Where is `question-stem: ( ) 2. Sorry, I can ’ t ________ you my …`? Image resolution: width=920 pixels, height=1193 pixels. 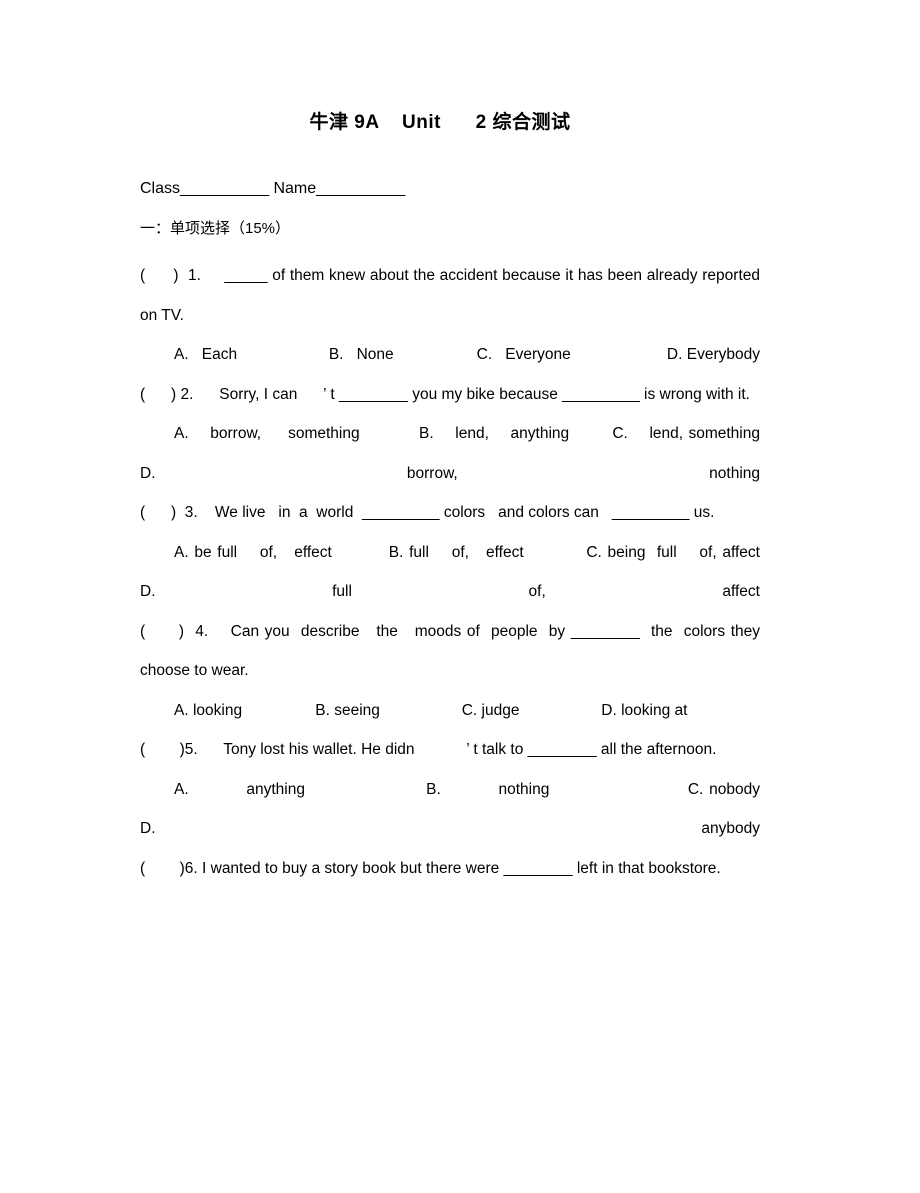
question-stem: ( ) 2. Sorry, I can ’ t ________ you my … is located at coordinates (445, 394).